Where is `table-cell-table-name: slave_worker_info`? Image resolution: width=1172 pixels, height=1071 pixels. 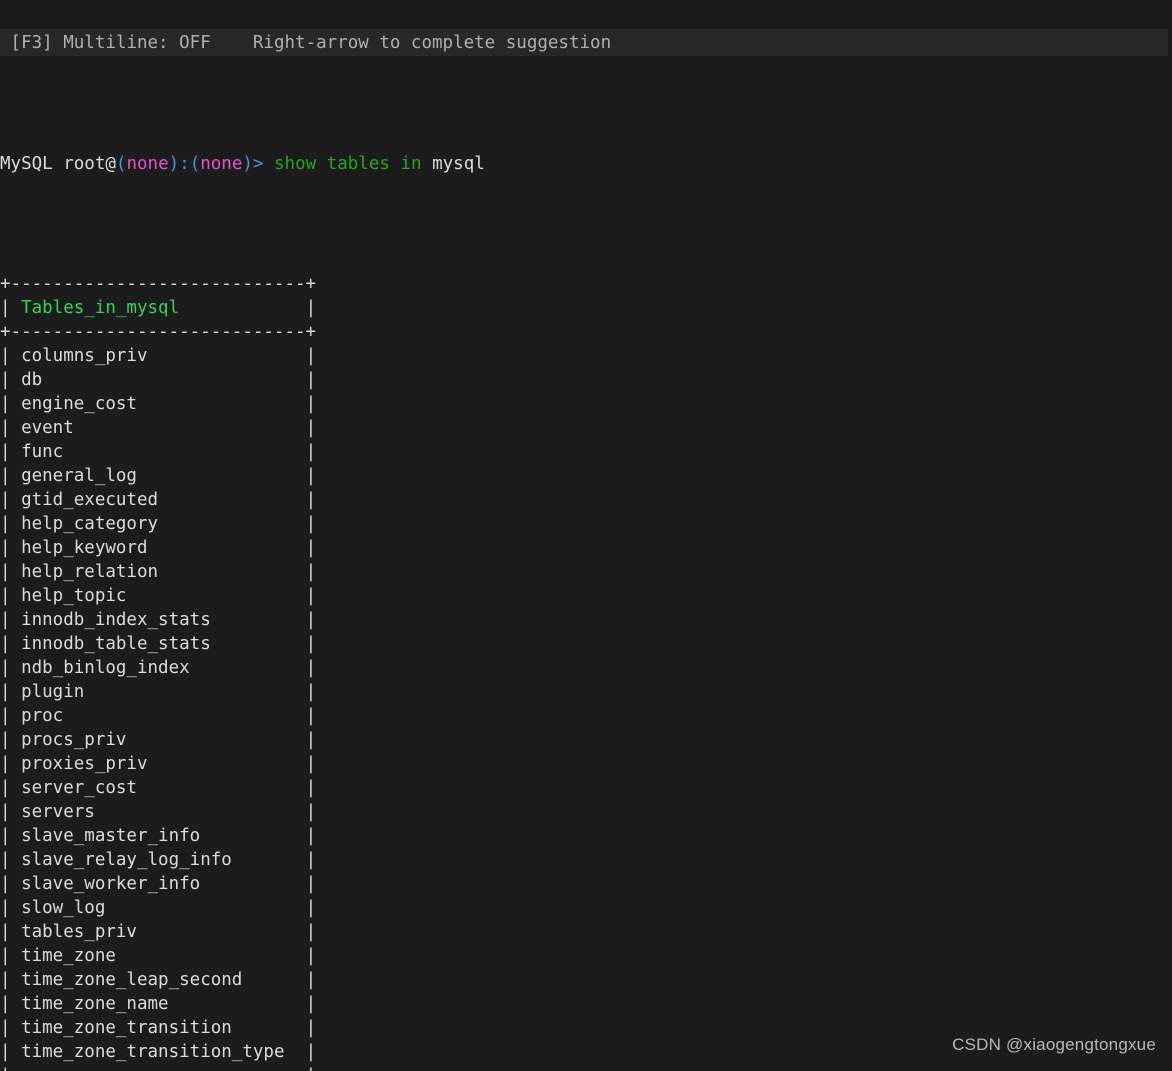
table-cell-table-name: slave_worker_info is located at coordinates (163, 884).